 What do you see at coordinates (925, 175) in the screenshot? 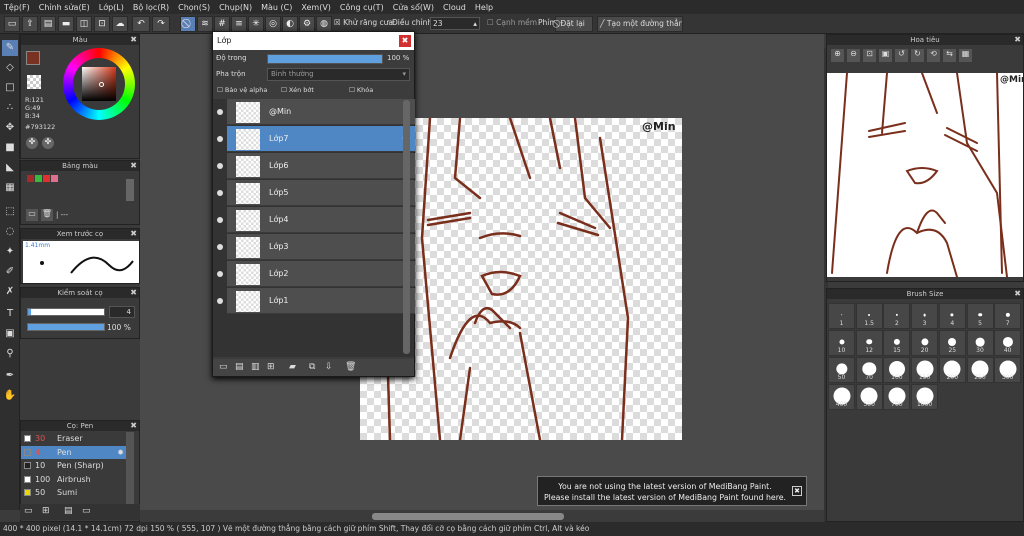
I see `navigator-preview: @Min` at bounding box center [925, 175].